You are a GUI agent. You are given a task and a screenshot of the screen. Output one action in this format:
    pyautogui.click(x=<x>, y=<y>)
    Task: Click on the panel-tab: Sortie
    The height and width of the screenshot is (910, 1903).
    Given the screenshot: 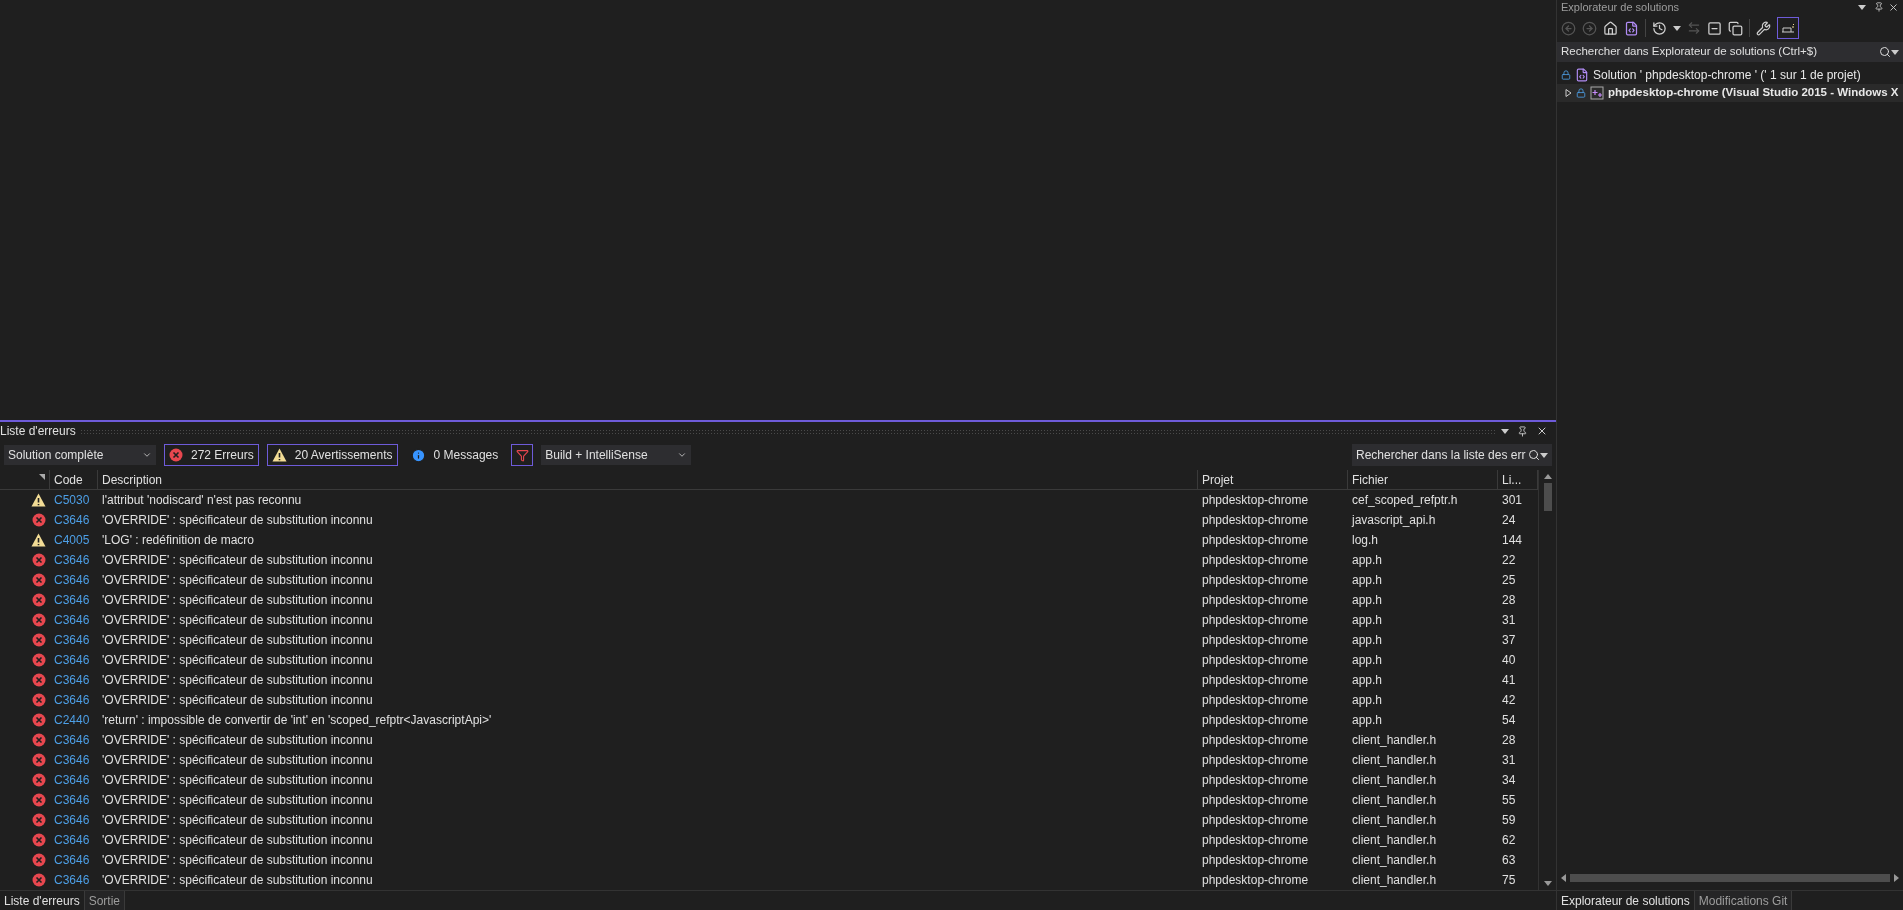 What is the action you would take?
    pyautogui.click(x=104, y=900)
    